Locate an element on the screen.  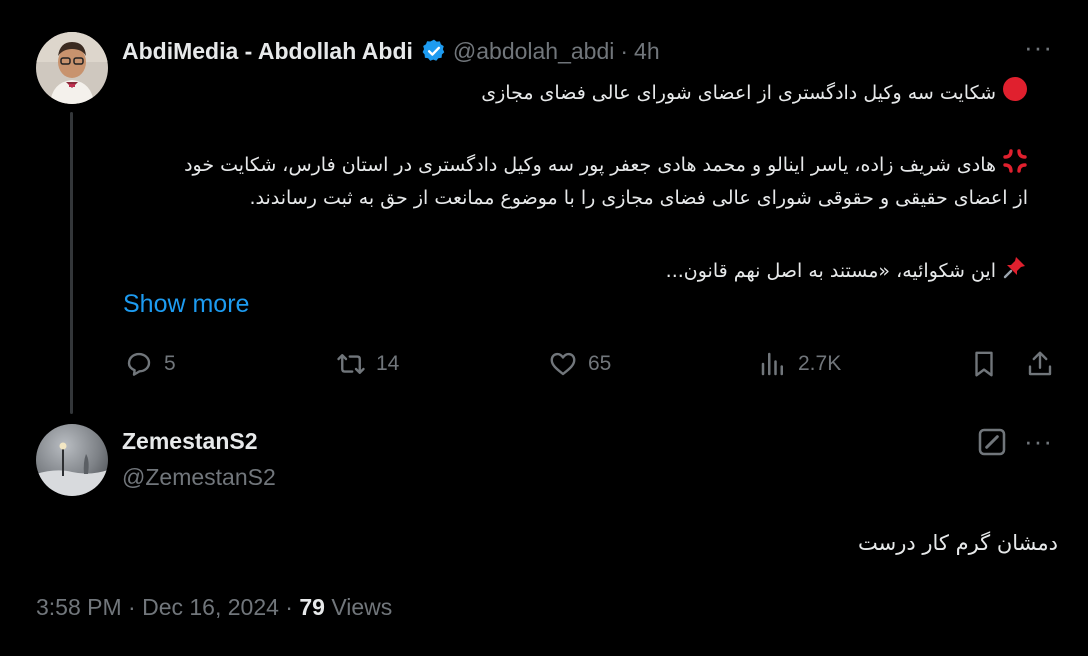
red-circle-emoji is located at coordinates (1015, 93).